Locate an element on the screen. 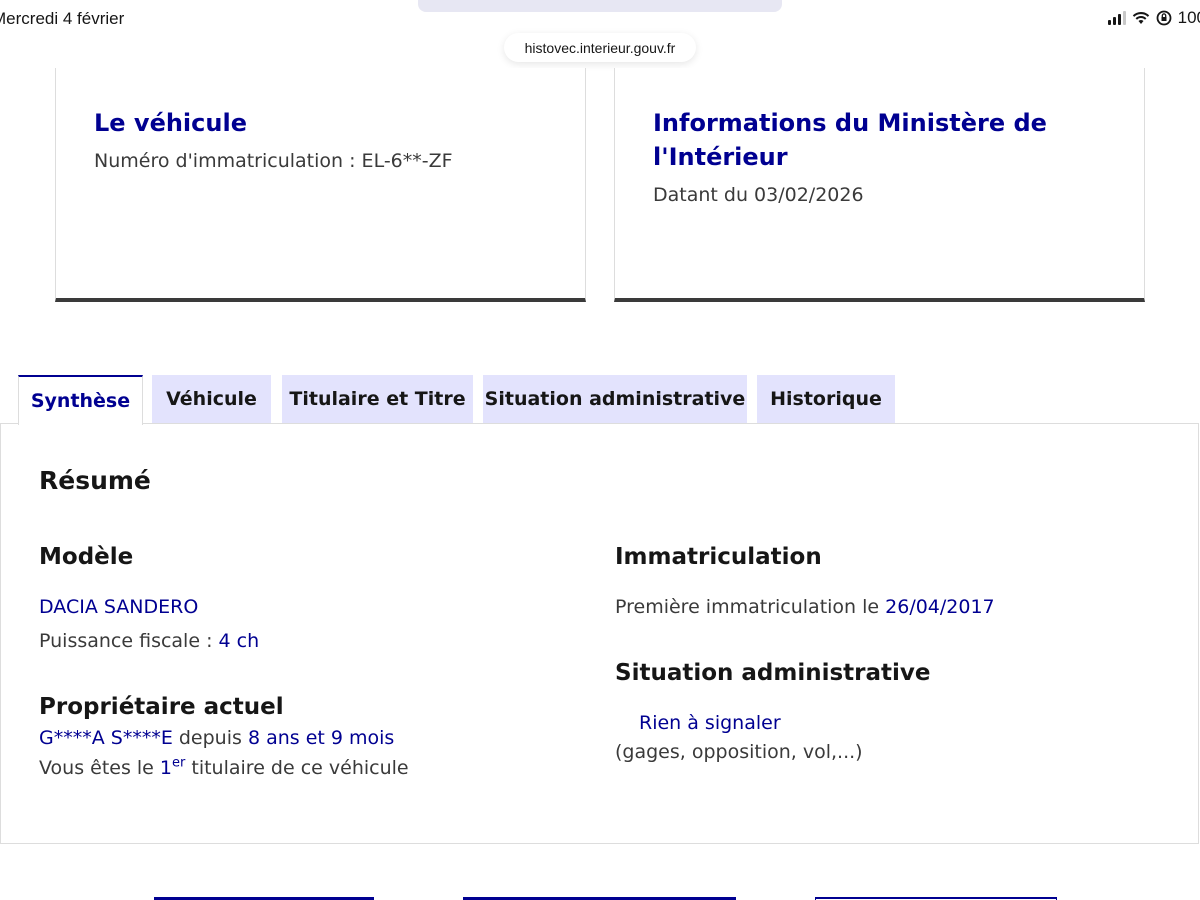  admin-status: Rien à signaler is located at coordinates (710, 723).